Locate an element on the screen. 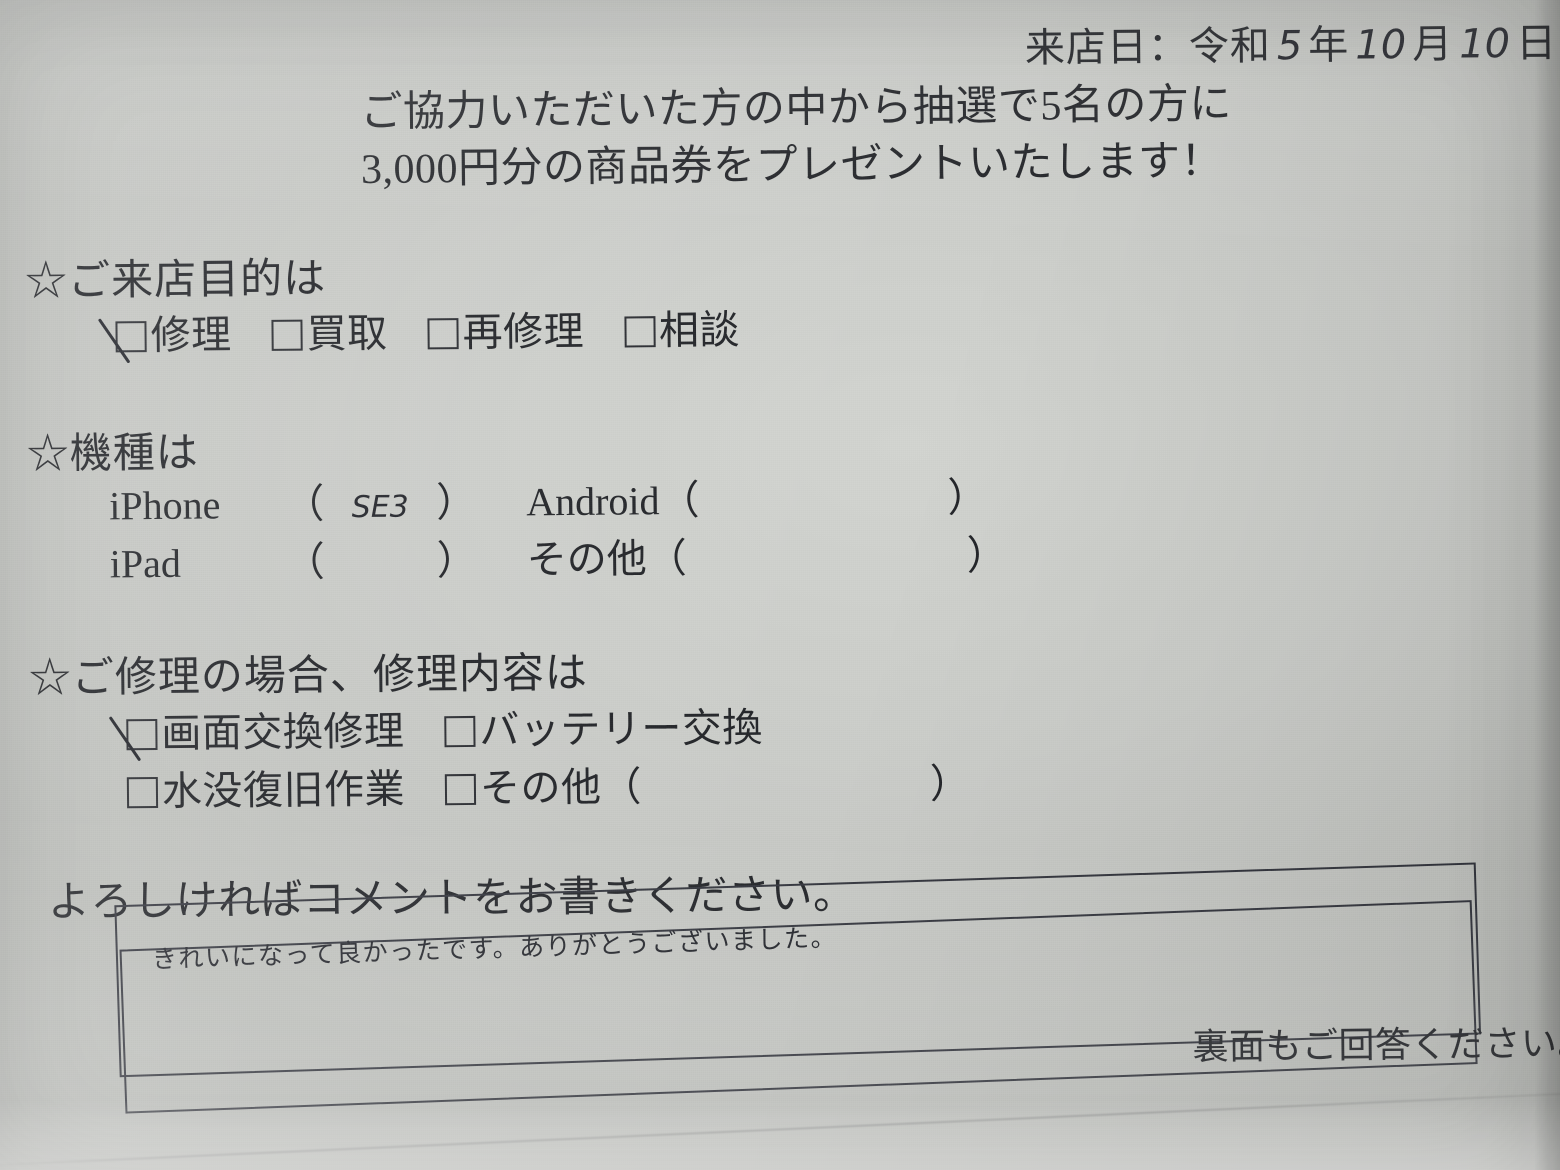 Image resolution: width=1560 pixels, height=1170 pixels. device-row-iphone-android: iPhone （SE3） Android（） is located at coordinates (548, 498).